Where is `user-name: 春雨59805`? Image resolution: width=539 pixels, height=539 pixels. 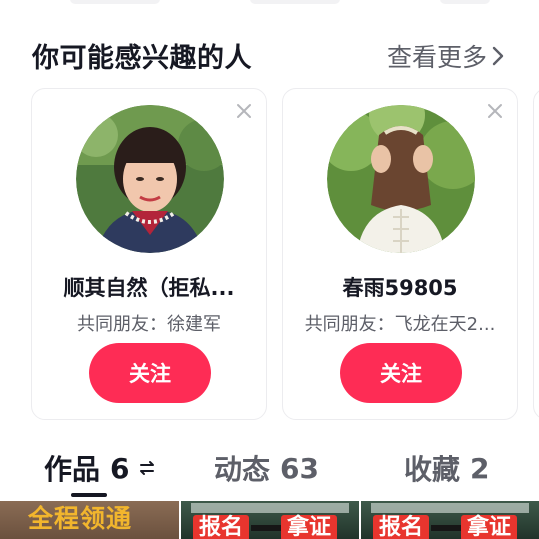
user-name: 春雨59805 is located at coordinates (400, 288).